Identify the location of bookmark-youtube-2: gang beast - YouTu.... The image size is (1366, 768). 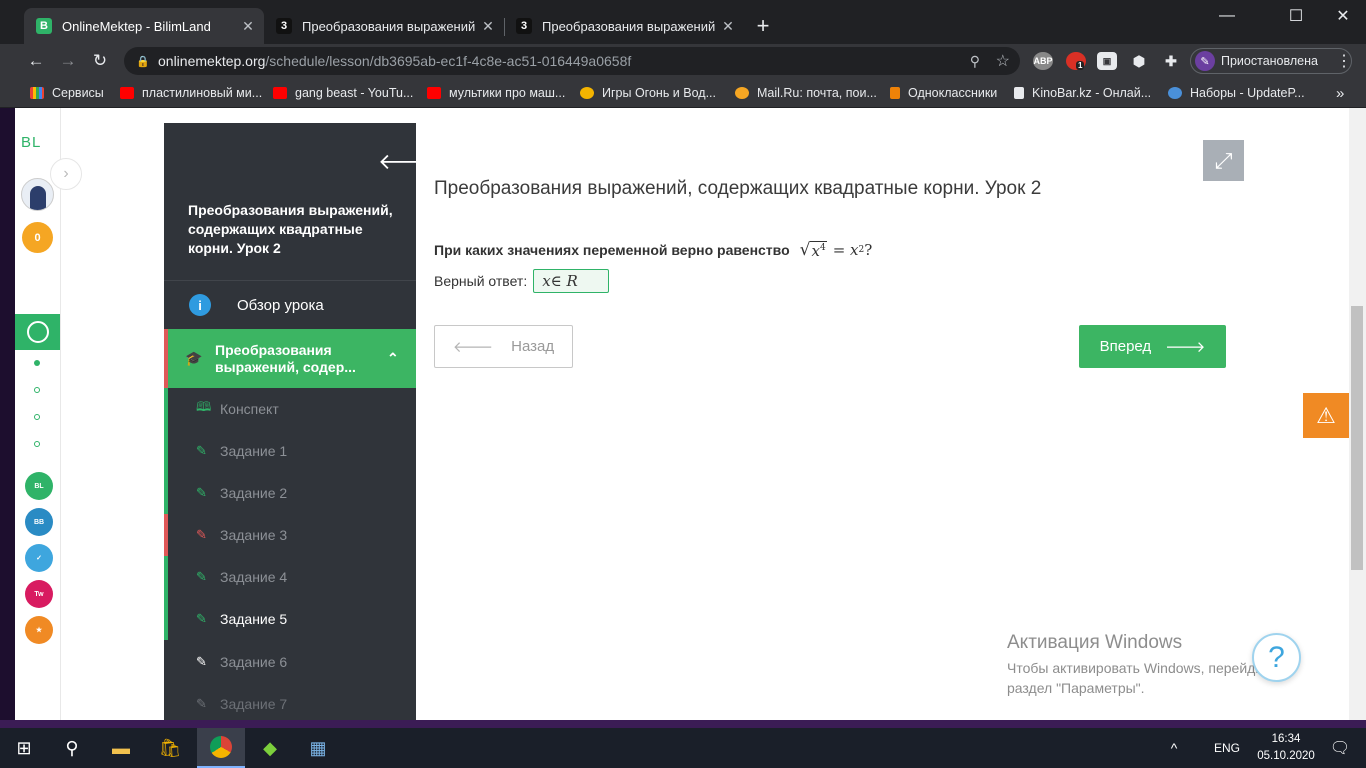
(345, 93).